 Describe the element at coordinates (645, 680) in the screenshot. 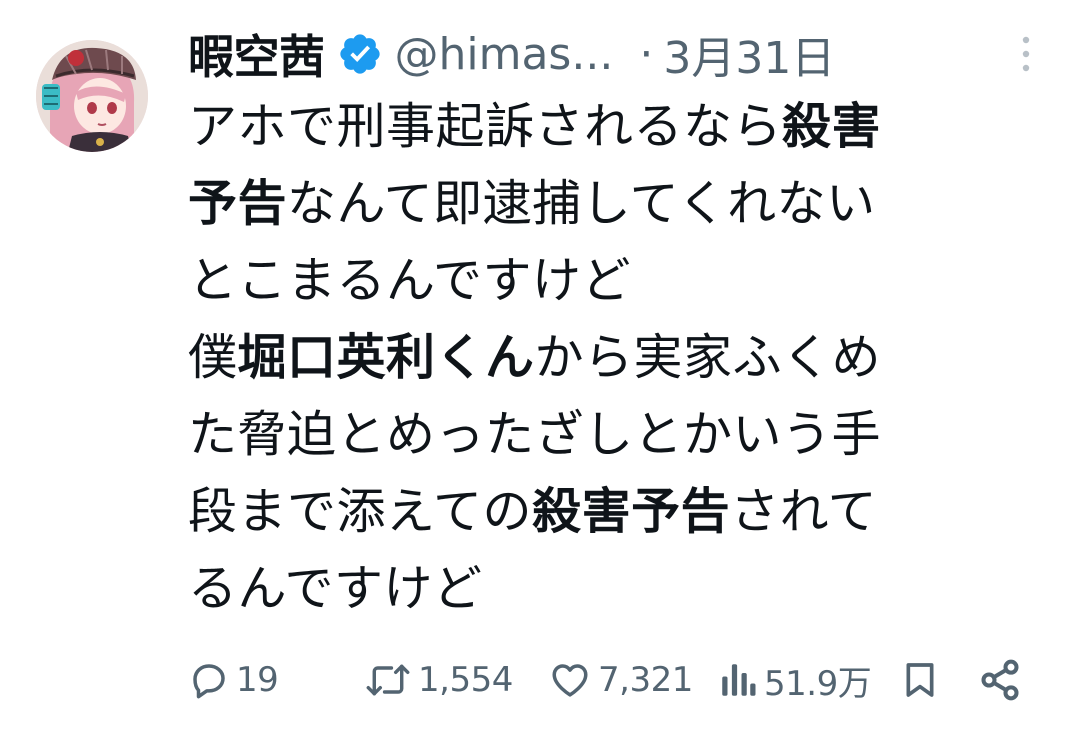

I see `like-count: 7,321` at that location.